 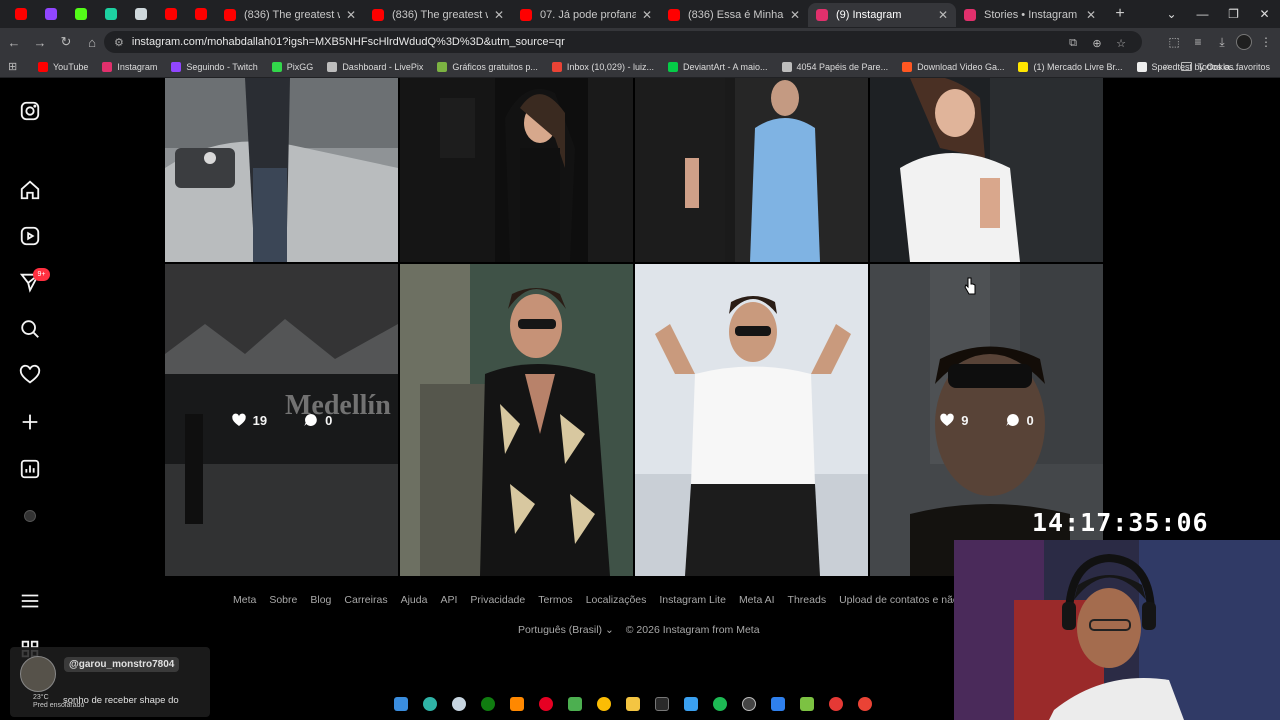 I want to click on site-info-icon: ⚙, so click(x=119, y=42).